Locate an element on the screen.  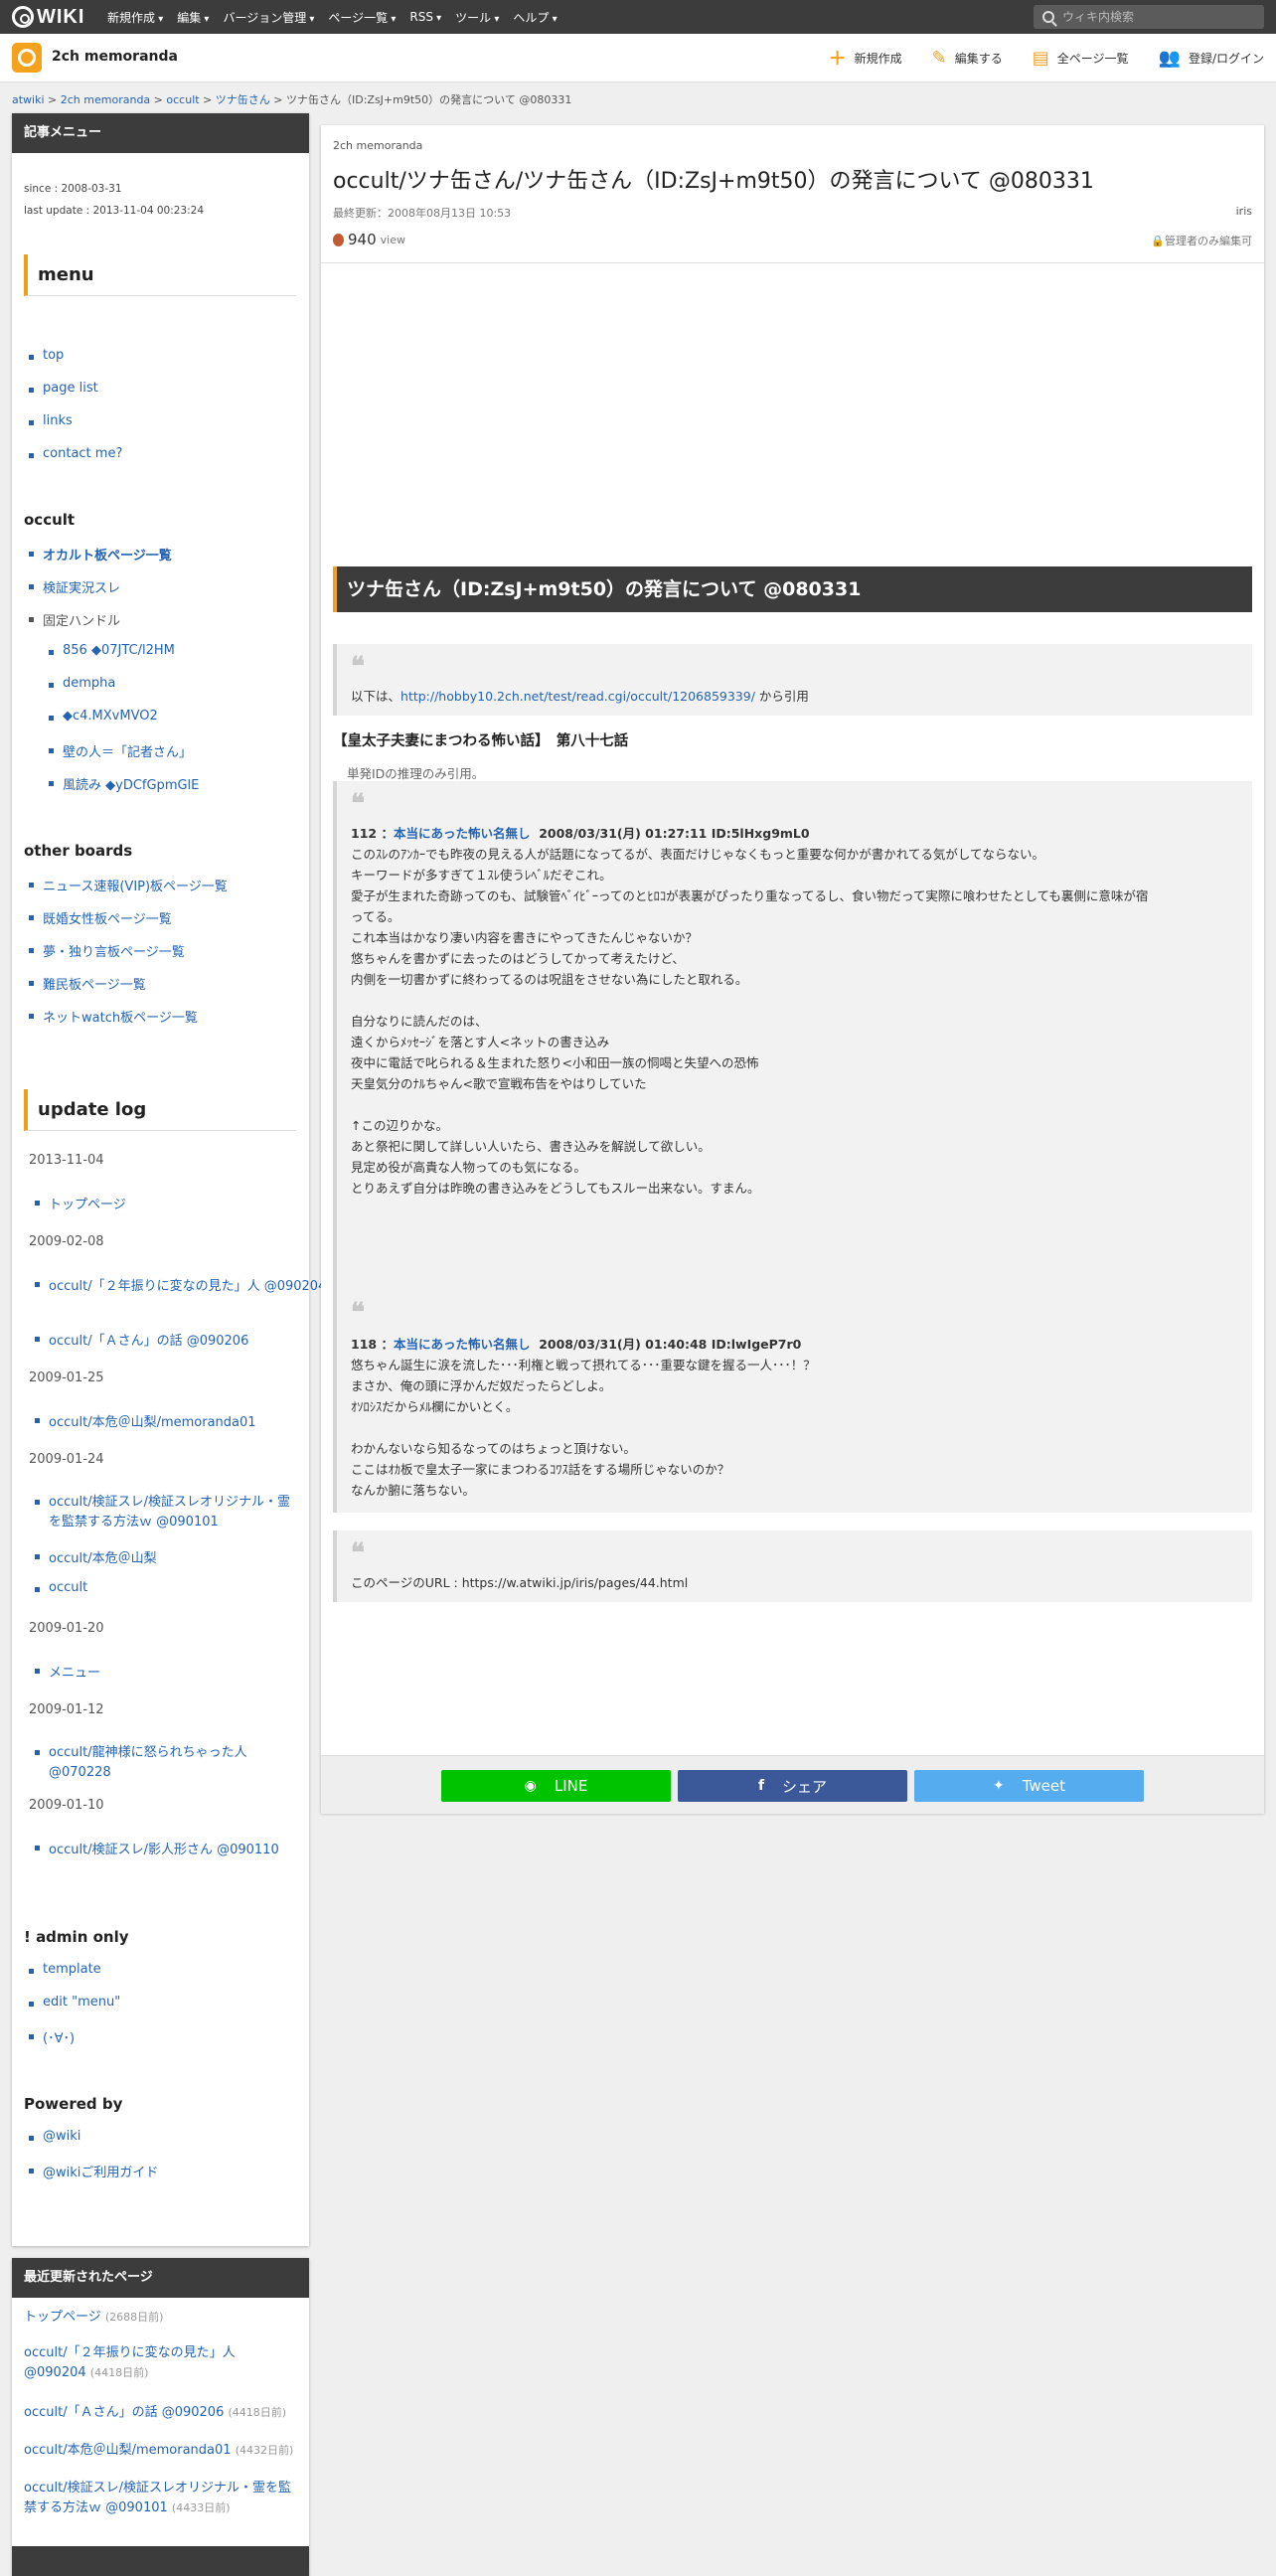
sidebar-item-handle: 壁の人＝「記者さん」 is located at coordinates (120, 750).